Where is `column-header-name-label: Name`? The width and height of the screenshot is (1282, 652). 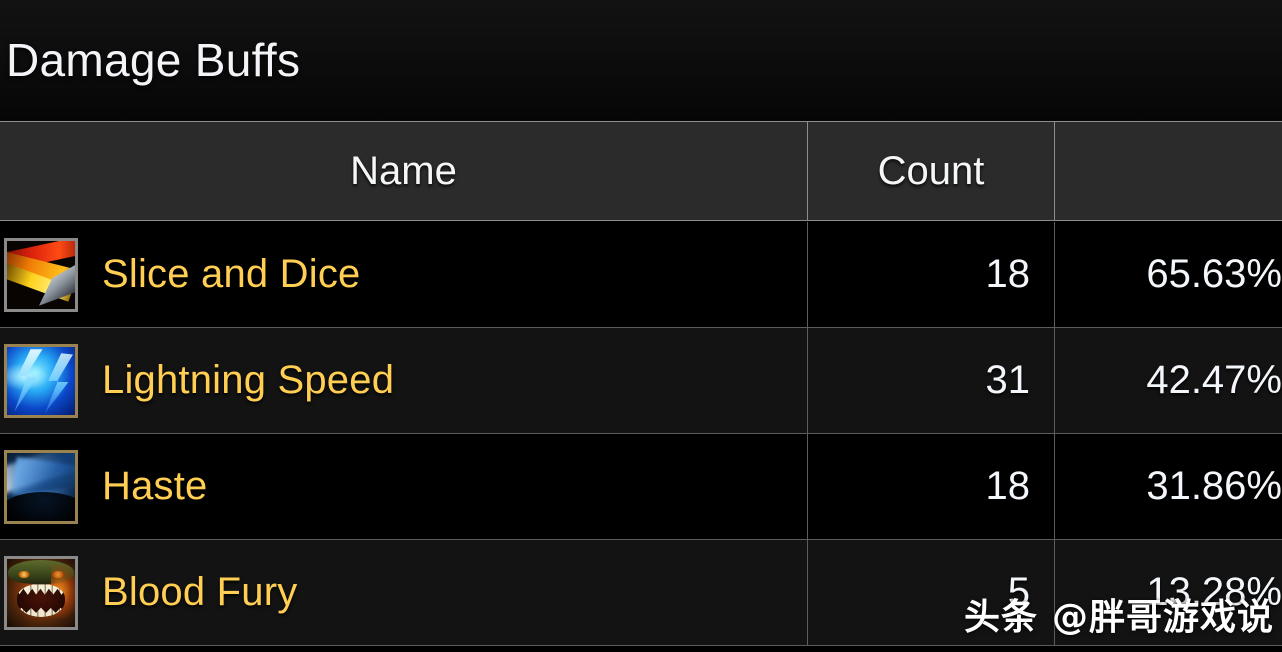
column-header-name-label: Name is located at coordinates (403, 170).